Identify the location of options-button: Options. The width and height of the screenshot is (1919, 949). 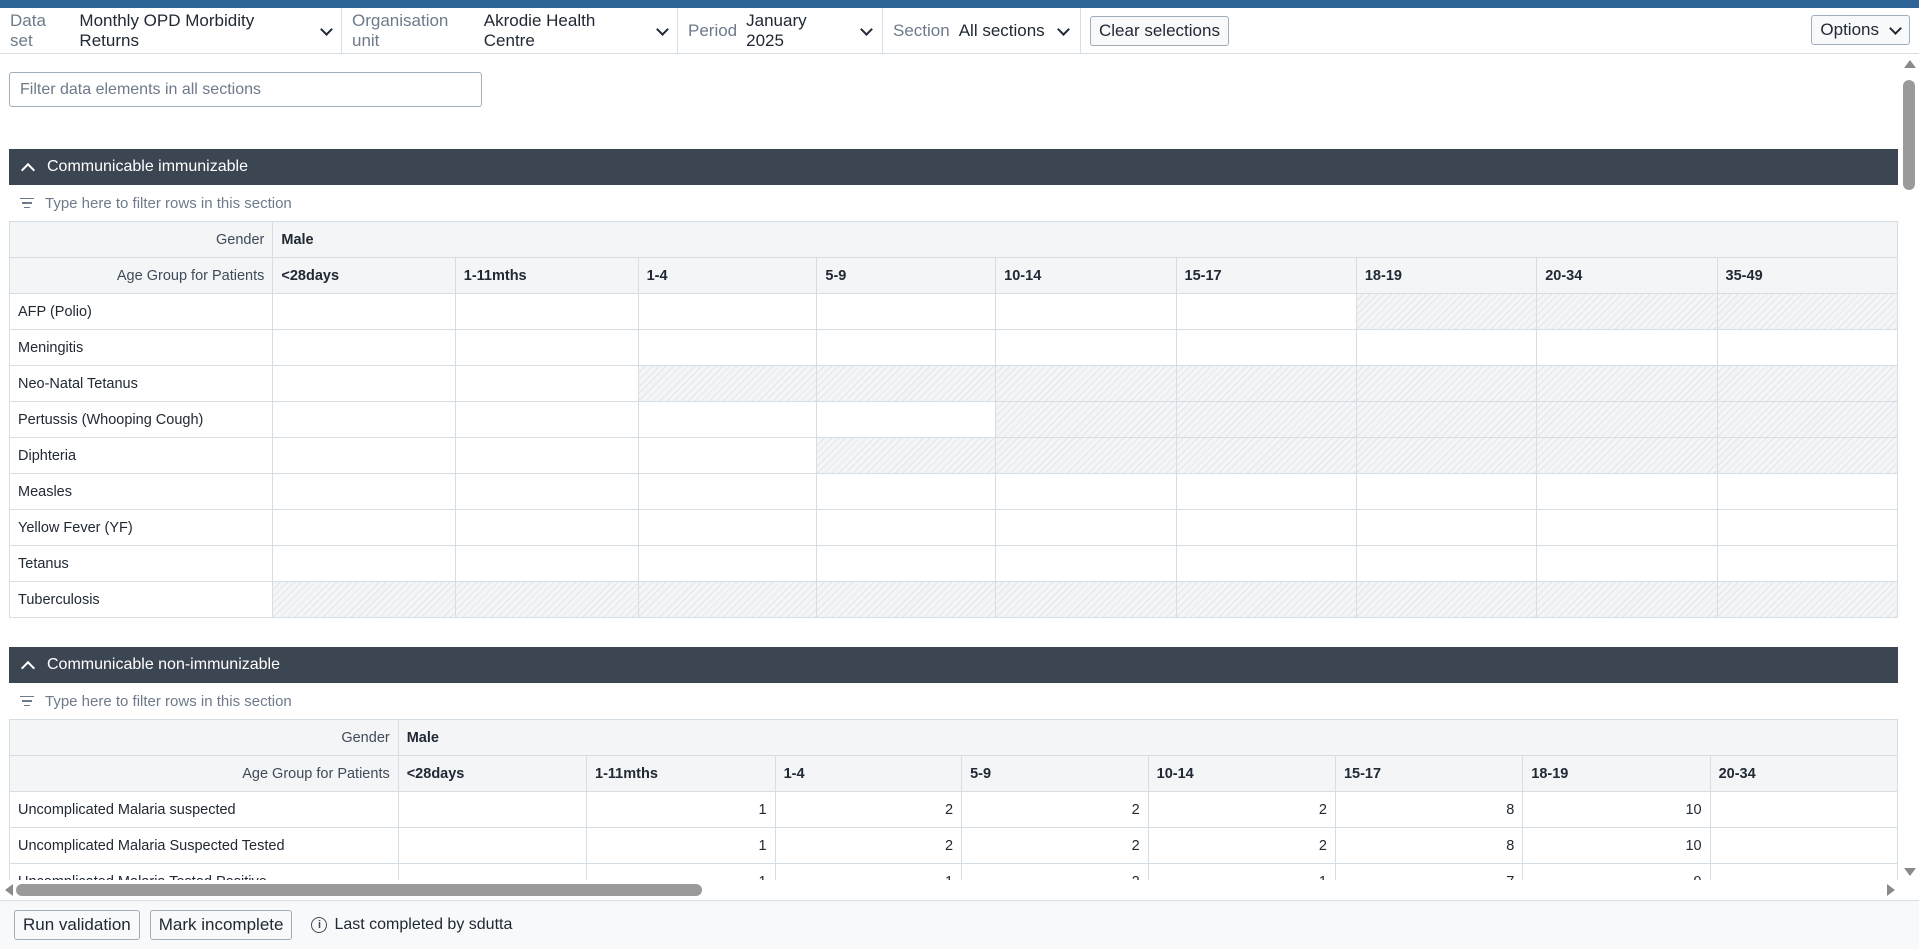
(1860, 30).